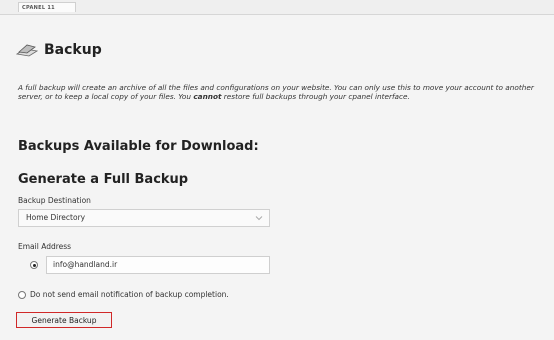  What do you see at coordinates (47, 7) in the screenshot?
I see `top-tab: CPANEL 11` at bounding box center [47, 7].